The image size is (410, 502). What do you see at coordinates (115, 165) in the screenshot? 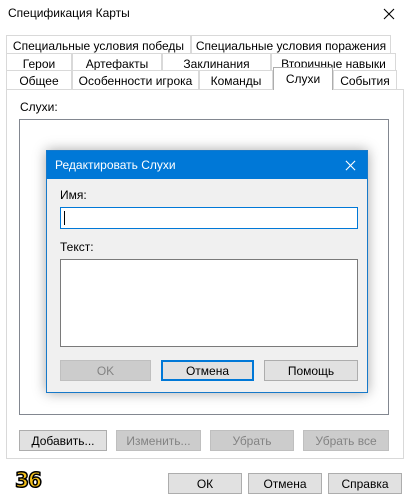
I see `dialog-title: Редактировать Слухи` at bounding box center [115, 165].